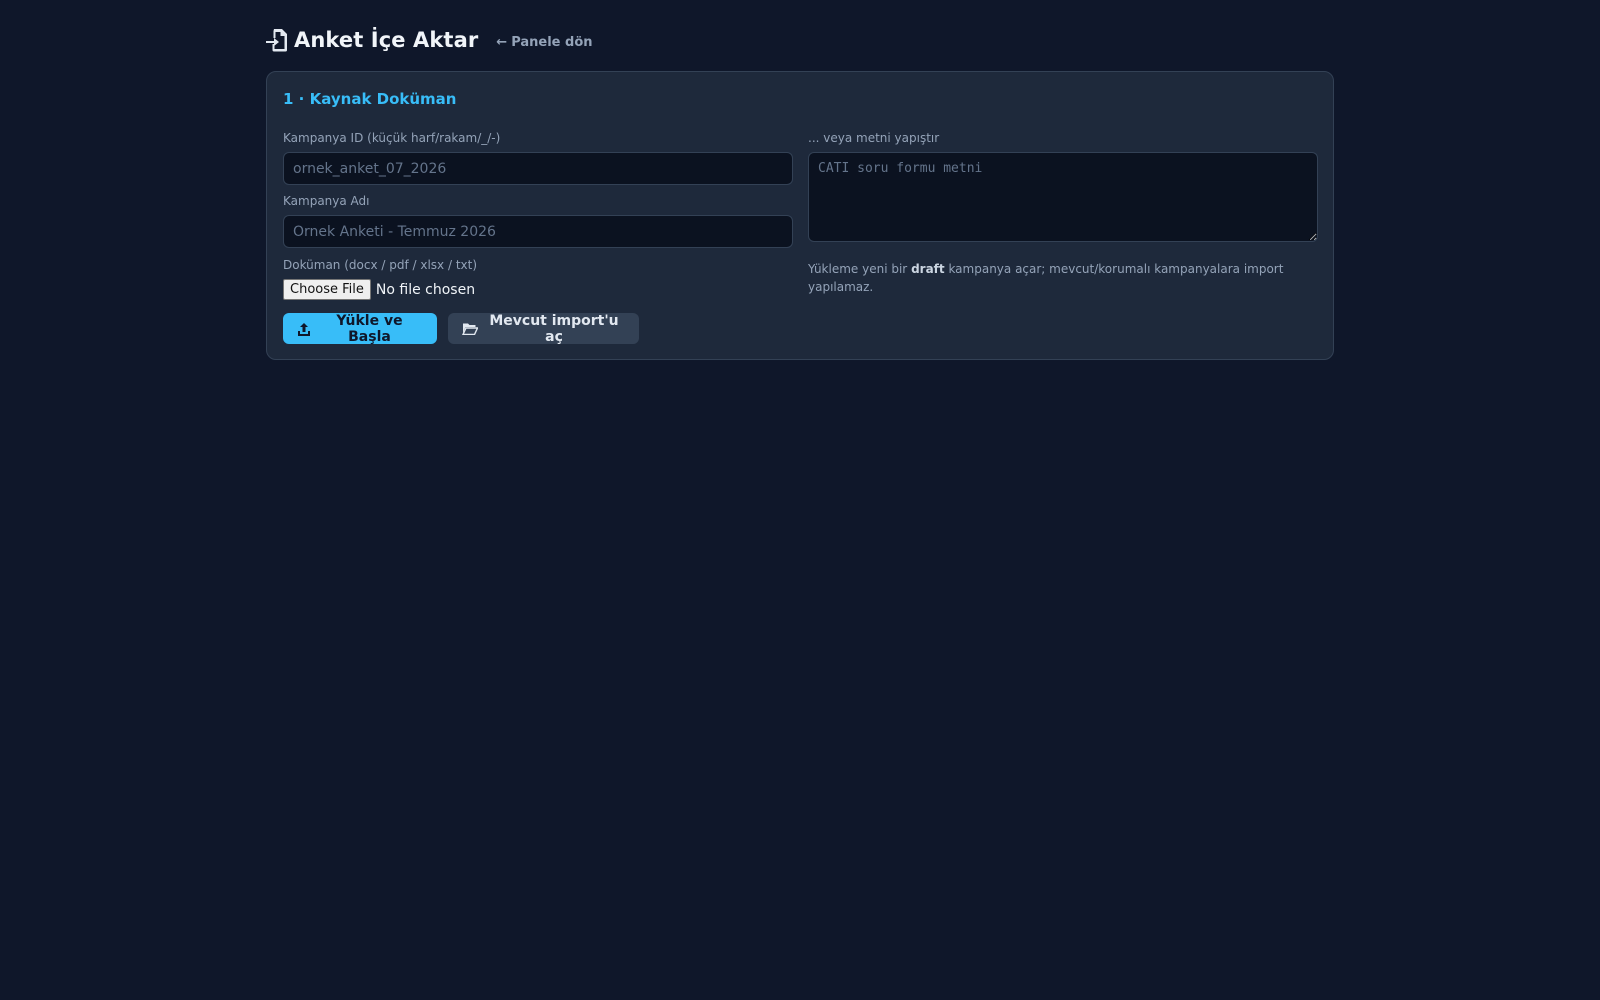 The width and height of the screenshot is (1600, 1000). What do you see at coordinates (860, 269) in the screenshot?
I see `note-text-start: Yükleme yeni bir` at bounding box center [860, 269].